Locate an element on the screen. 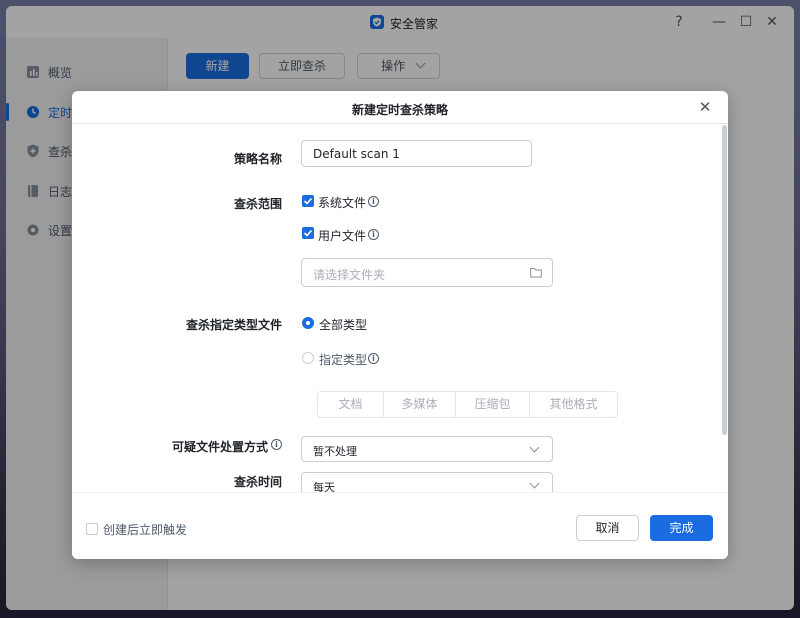 The height and width of the screenshot is (618, 800). scan-scope-label: 查杀范围 is located at coordinates (257, 204).